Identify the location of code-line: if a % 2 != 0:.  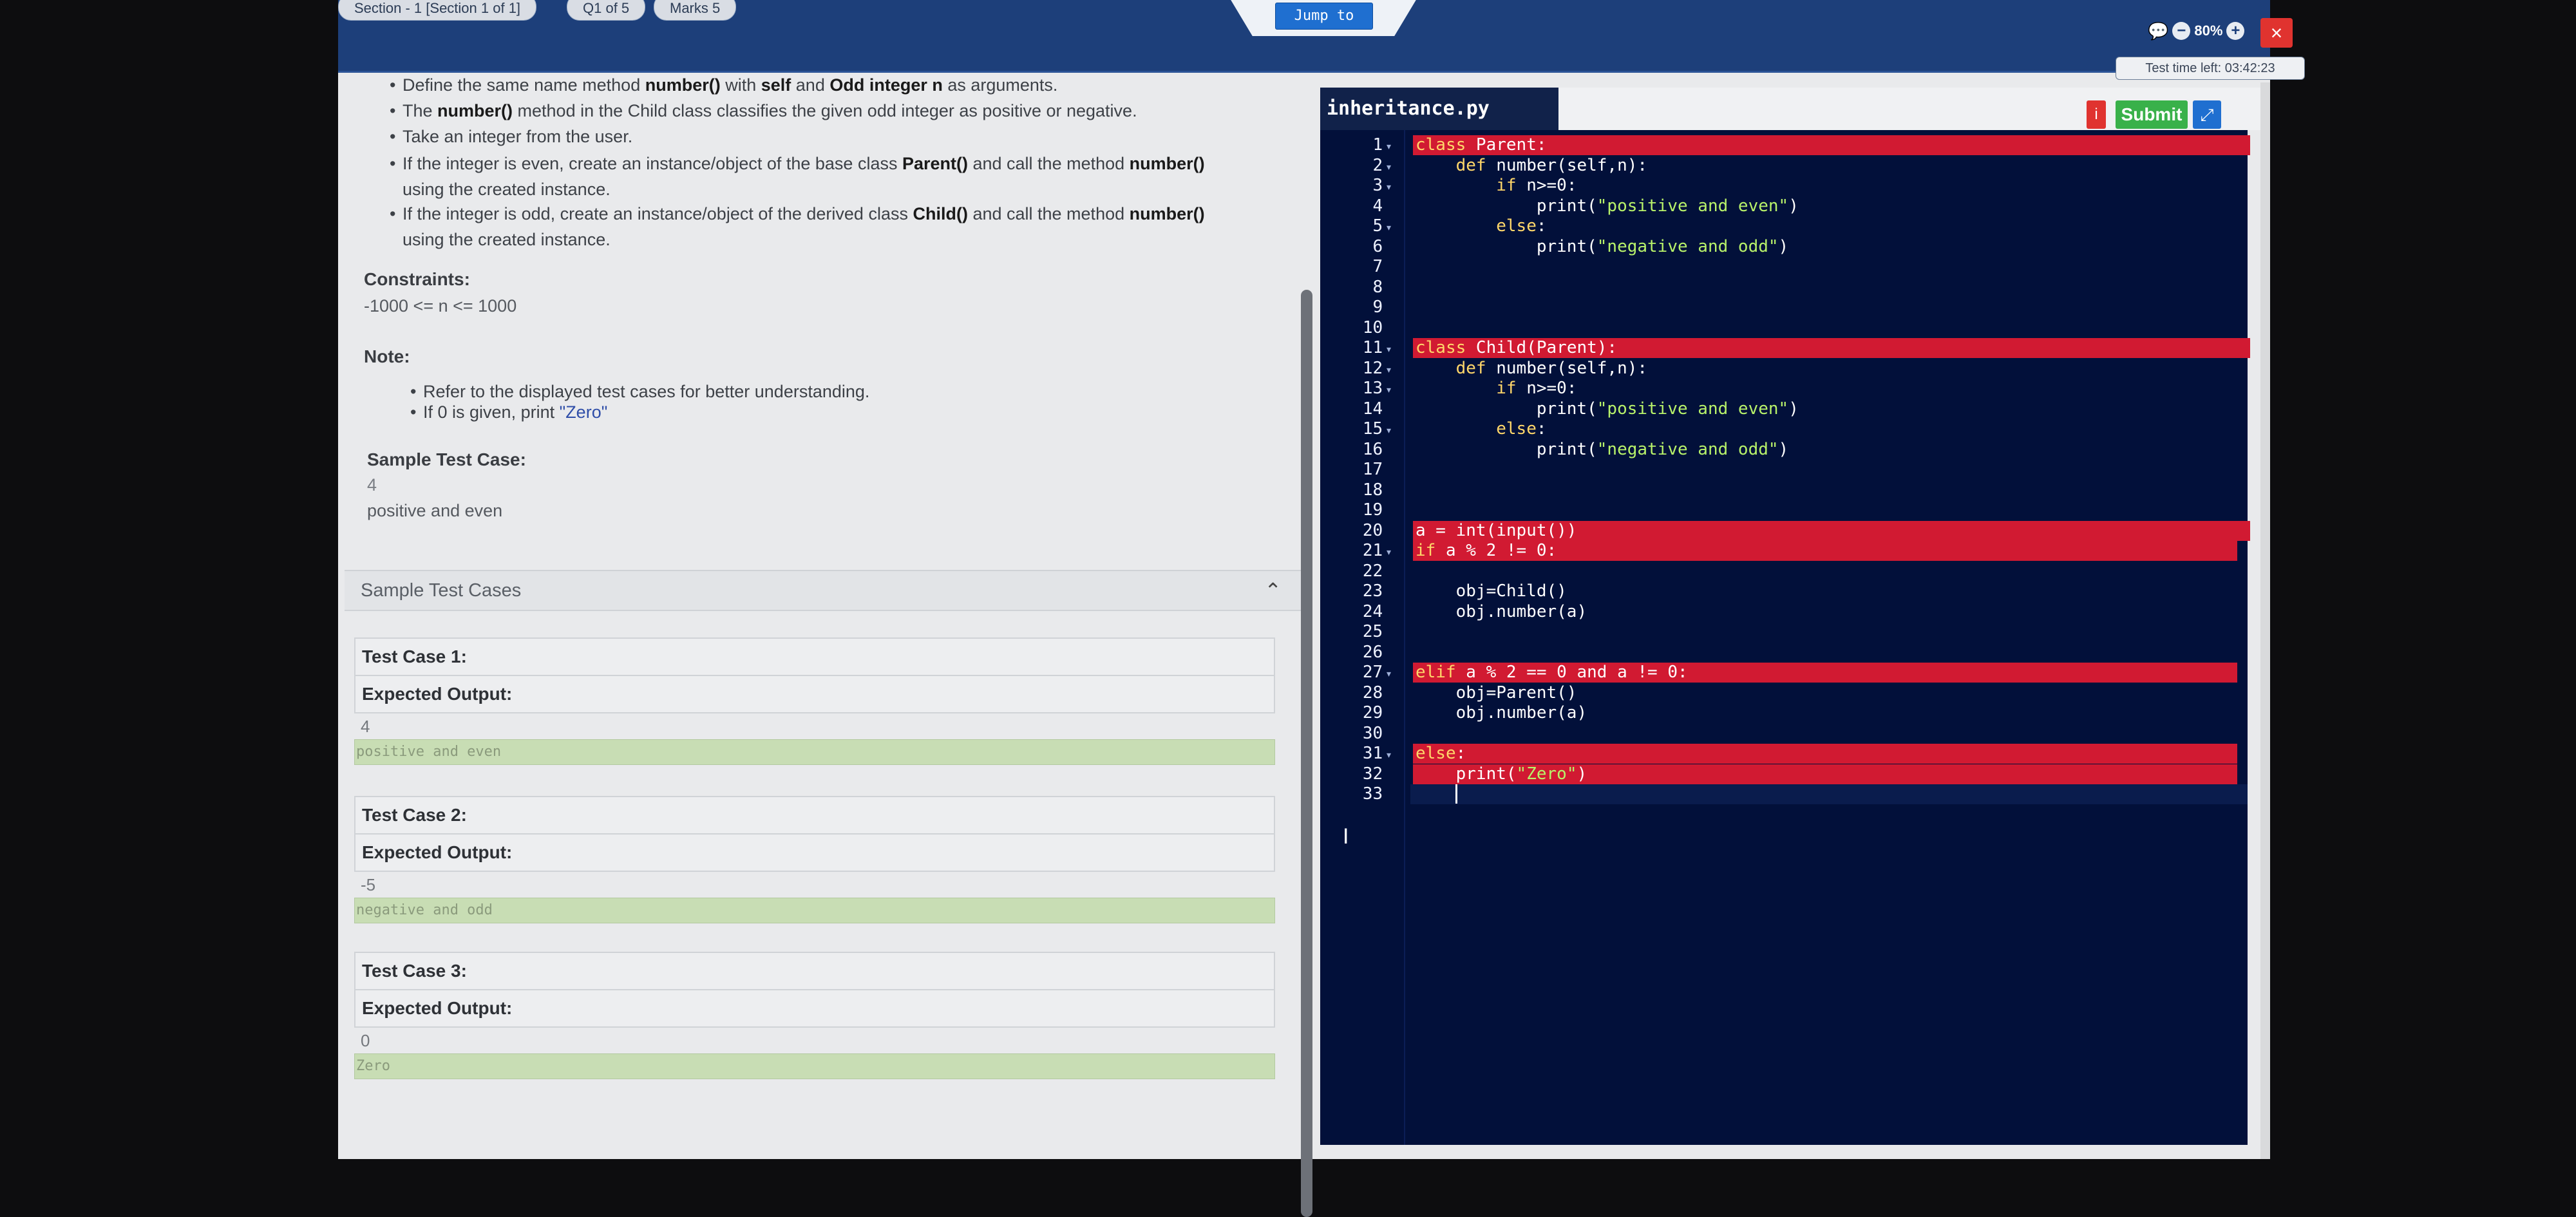
(1486, 551).